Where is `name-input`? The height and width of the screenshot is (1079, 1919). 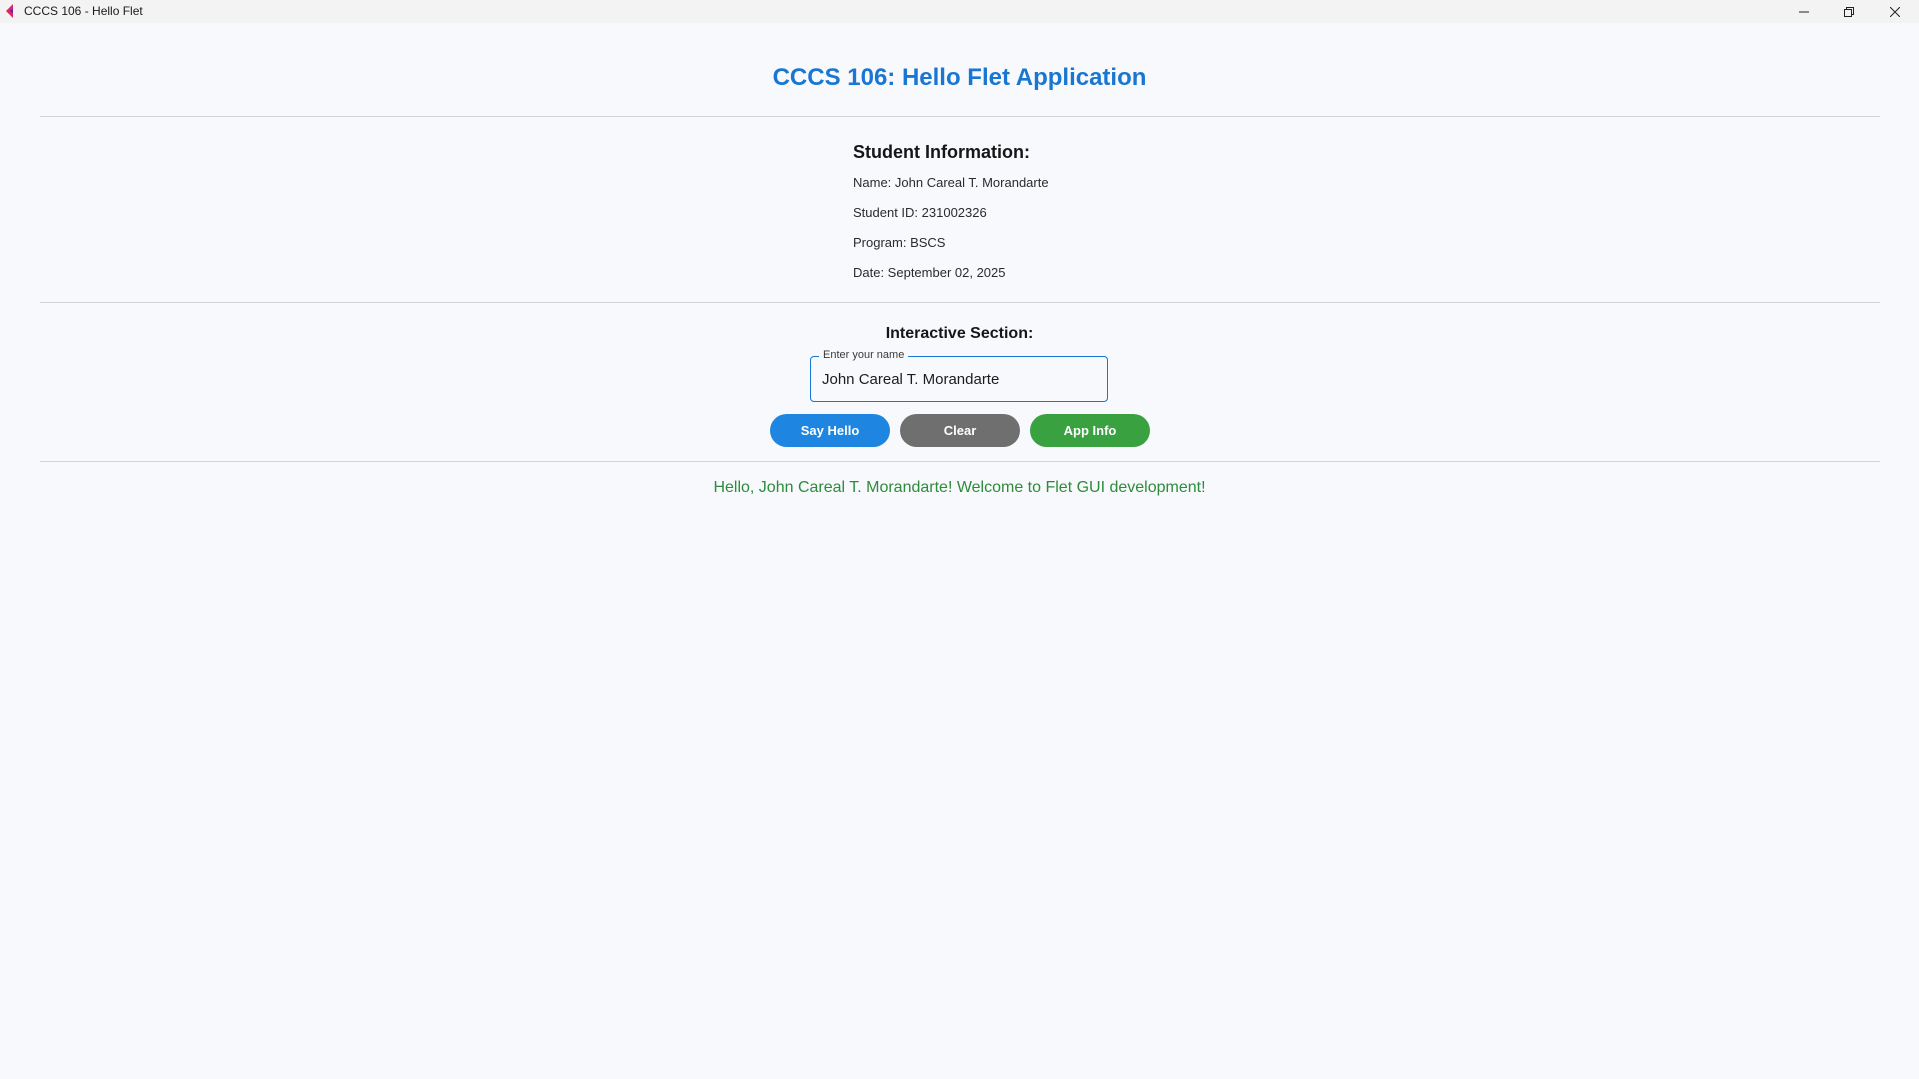 name-input is located at coordinates (957, 379).